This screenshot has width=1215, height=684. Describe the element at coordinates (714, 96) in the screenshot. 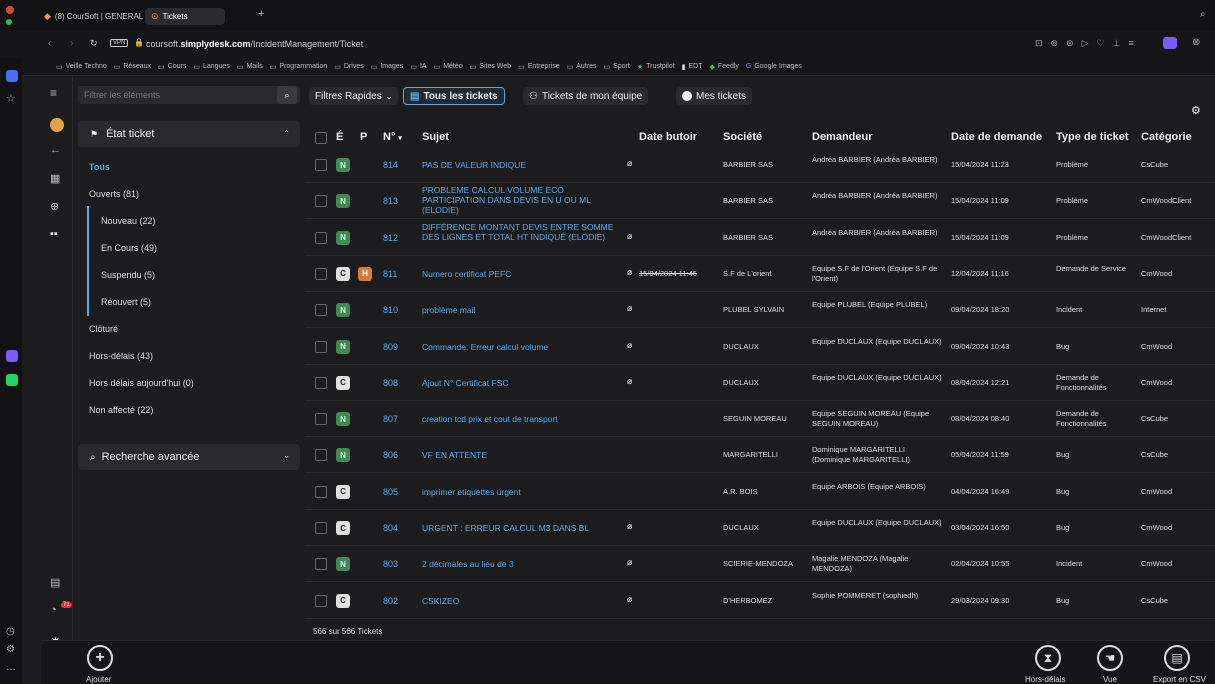

I see `tab-my-tickets: Mes tickets` at that location.